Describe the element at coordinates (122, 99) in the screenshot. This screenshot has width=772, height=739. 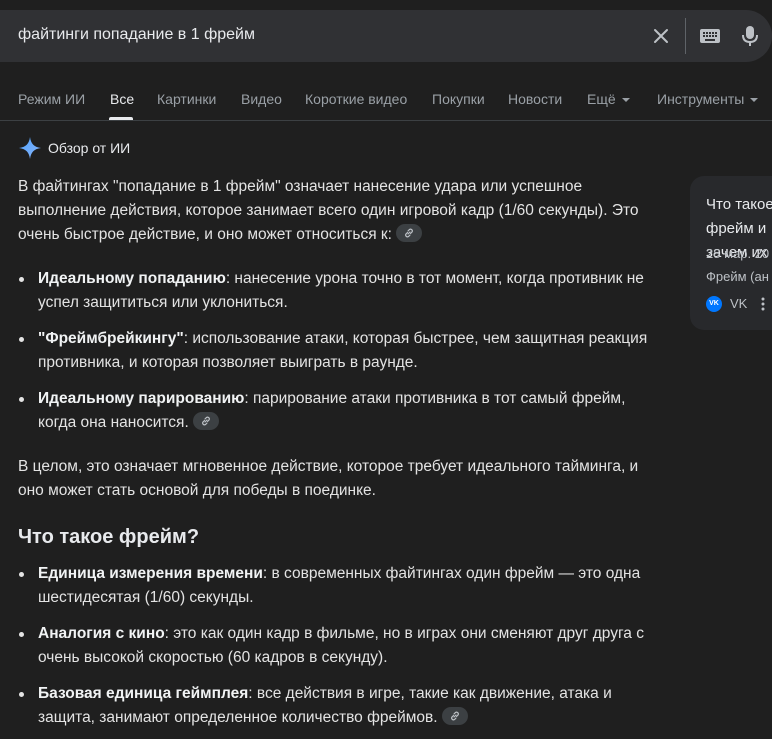
I see `tab-all: Все` at that location.